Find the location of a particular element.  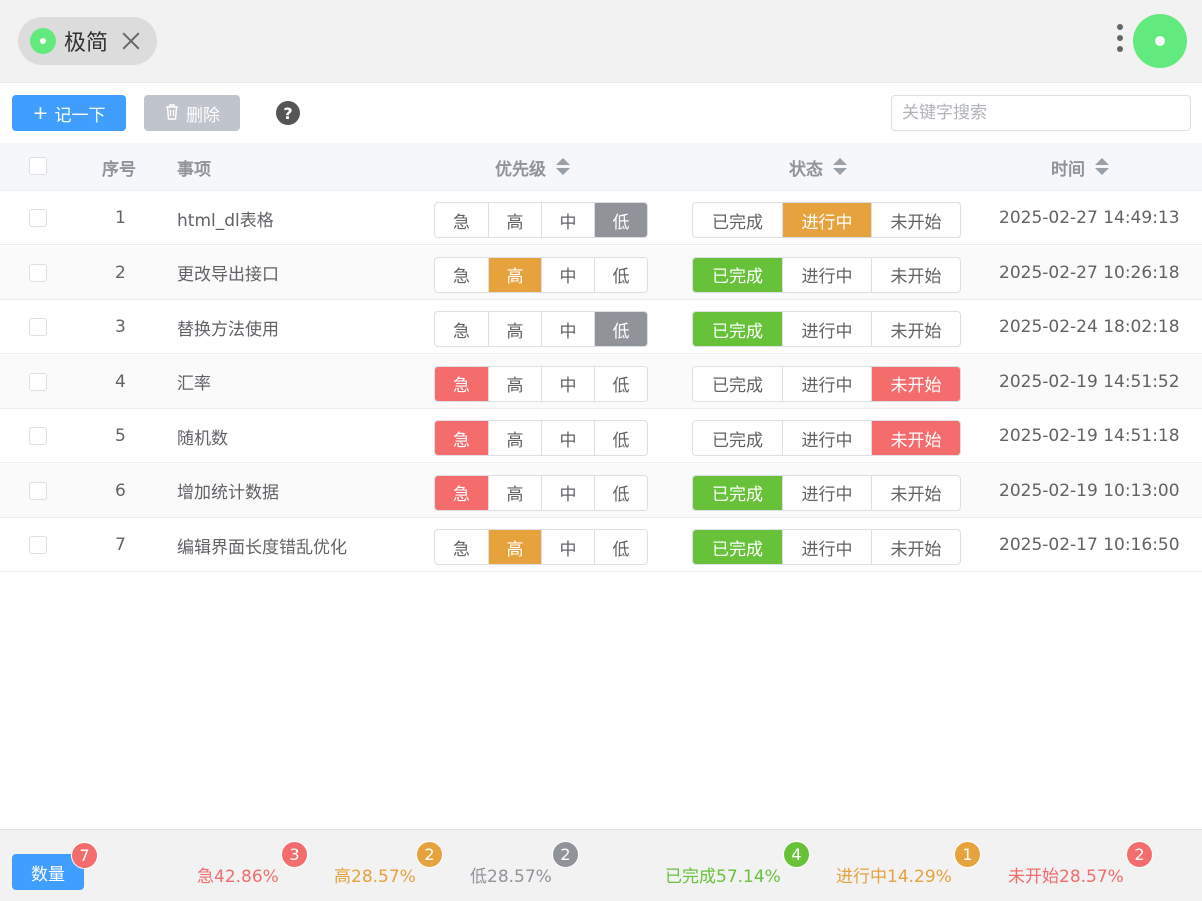

row-item: 汇率 is located at coordinates (194, 384).